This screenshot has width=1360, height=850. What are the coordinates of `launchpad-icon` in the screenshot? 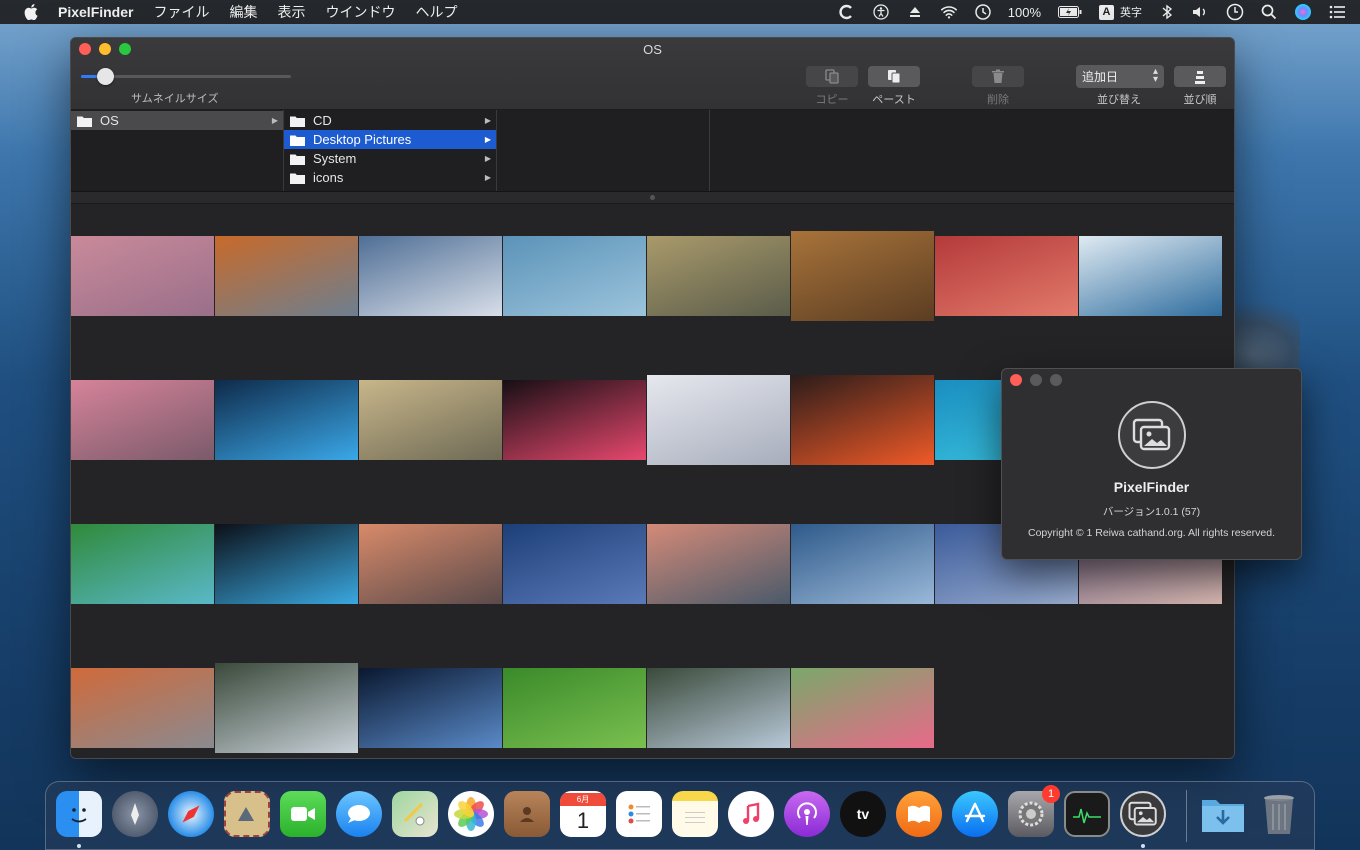 It's located at (135, 814).